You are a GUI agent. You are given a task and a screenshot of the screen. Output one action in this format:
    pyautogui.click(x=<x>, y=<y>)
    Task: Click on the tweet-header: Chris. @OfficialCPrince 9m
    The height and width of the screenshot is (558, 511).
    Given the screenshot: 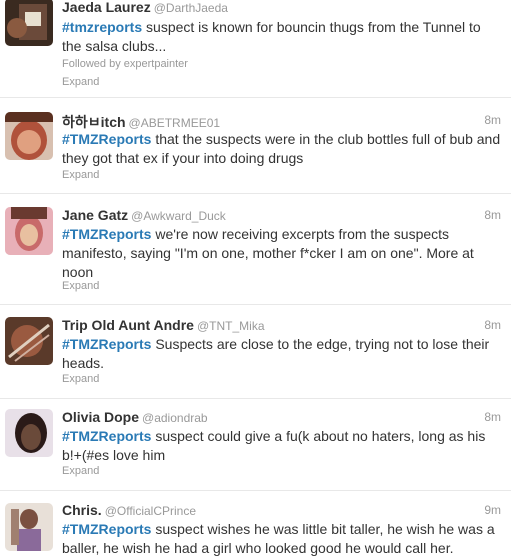 What is the action you would take?
    pyautogui.click(x=281, y=511)
    